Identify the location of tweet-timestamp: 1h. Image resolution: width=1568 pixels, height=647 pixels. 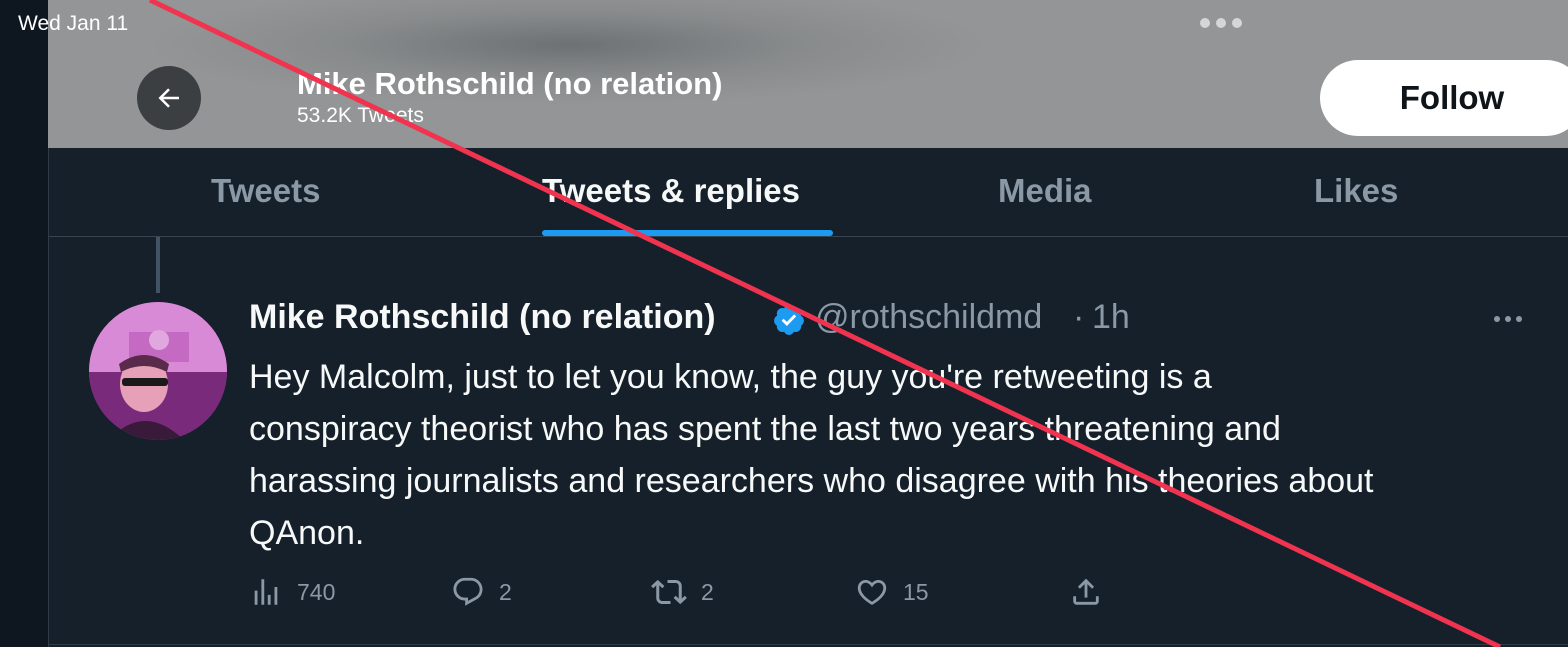
(1111, 317).